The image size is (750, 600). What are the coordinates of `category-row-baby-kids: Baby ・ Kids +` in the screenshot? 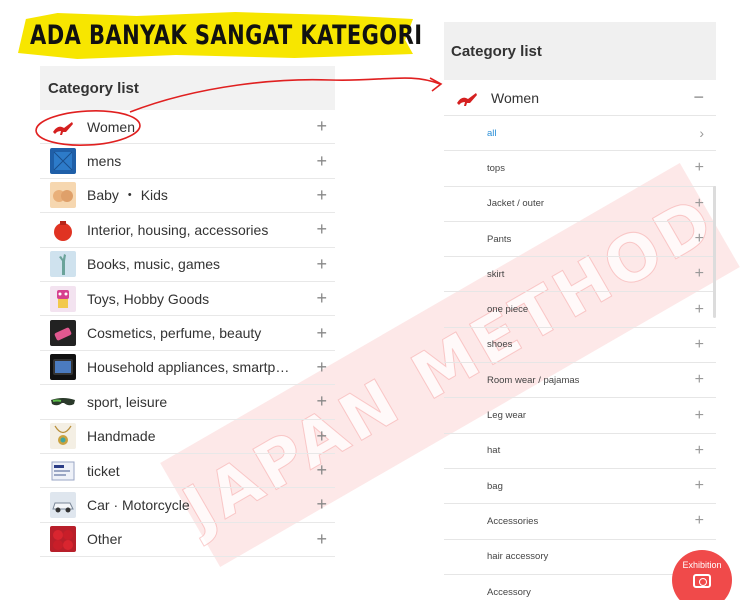 It's located at (187, 196).